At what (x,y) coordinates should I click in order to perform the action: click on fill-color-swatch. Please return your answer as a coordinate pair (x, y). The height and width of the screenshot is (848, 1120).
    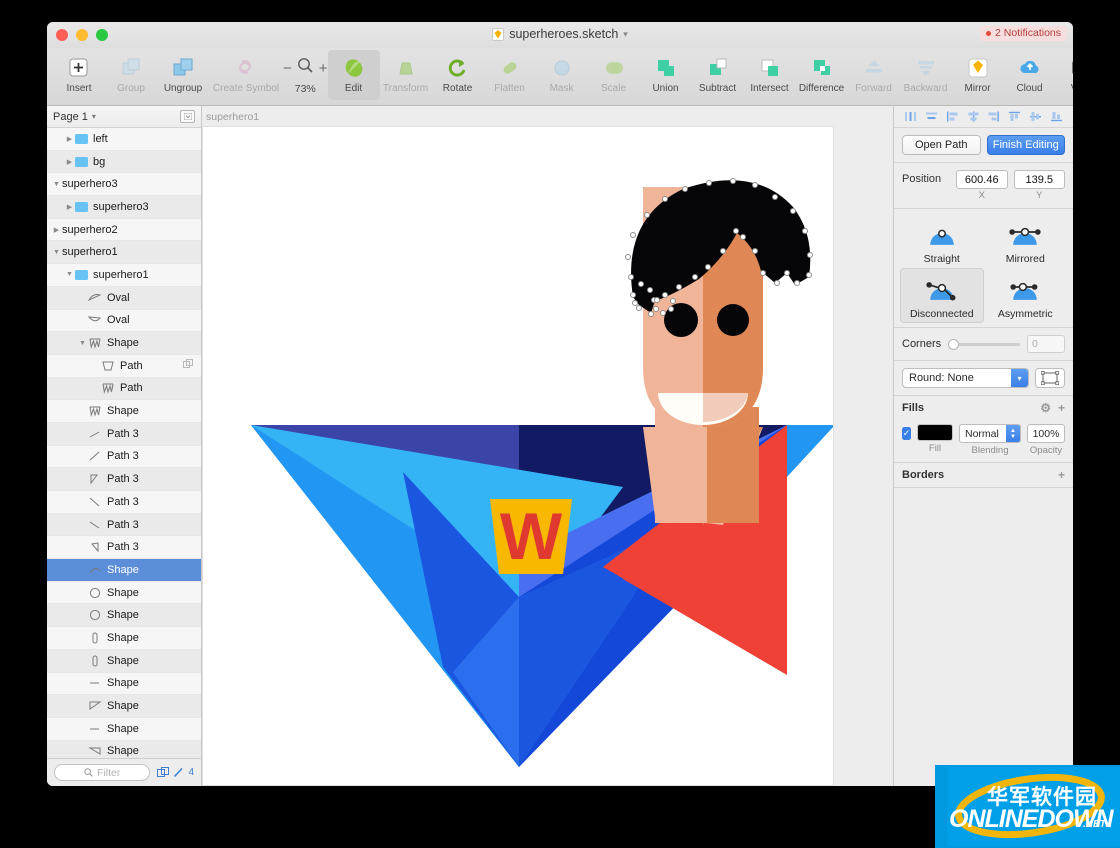
    Looking at the image, I should click on (935, 432).